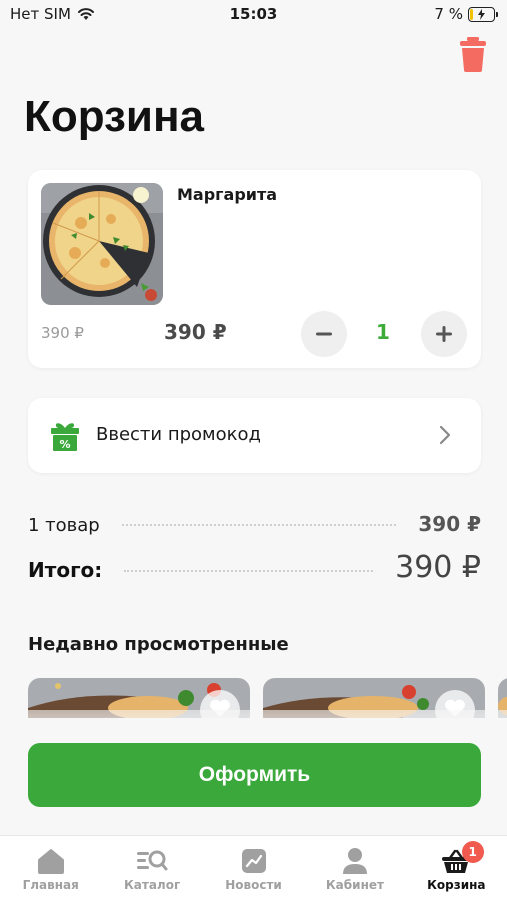  Describe the element at coordinates (152, 860) in the screenshot. I see `catalog-search-icon` at that location.